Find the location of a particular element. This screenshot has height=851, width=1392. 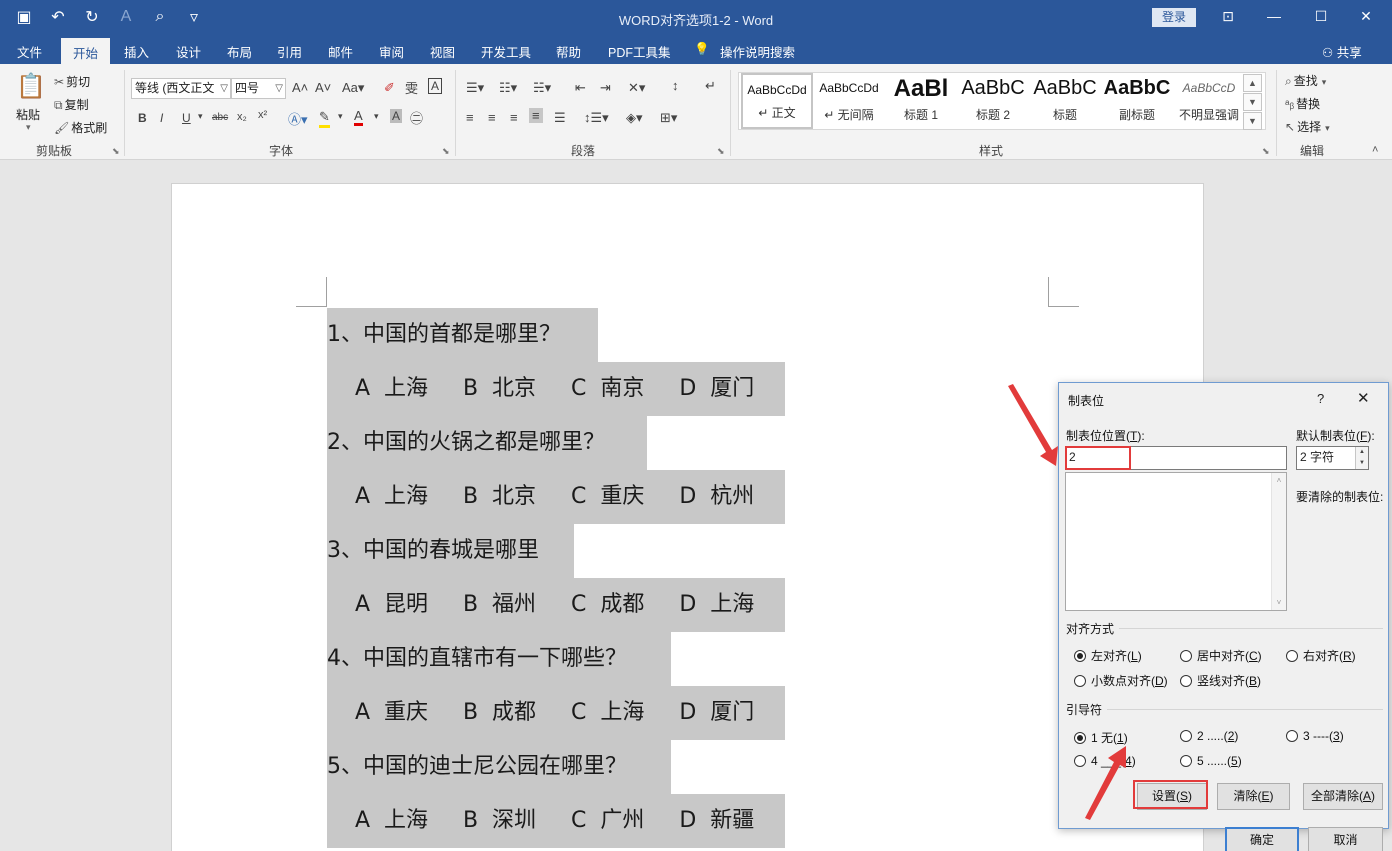

collapse-ribbon-icon: ˄ is located at coordinates (1375, 150).